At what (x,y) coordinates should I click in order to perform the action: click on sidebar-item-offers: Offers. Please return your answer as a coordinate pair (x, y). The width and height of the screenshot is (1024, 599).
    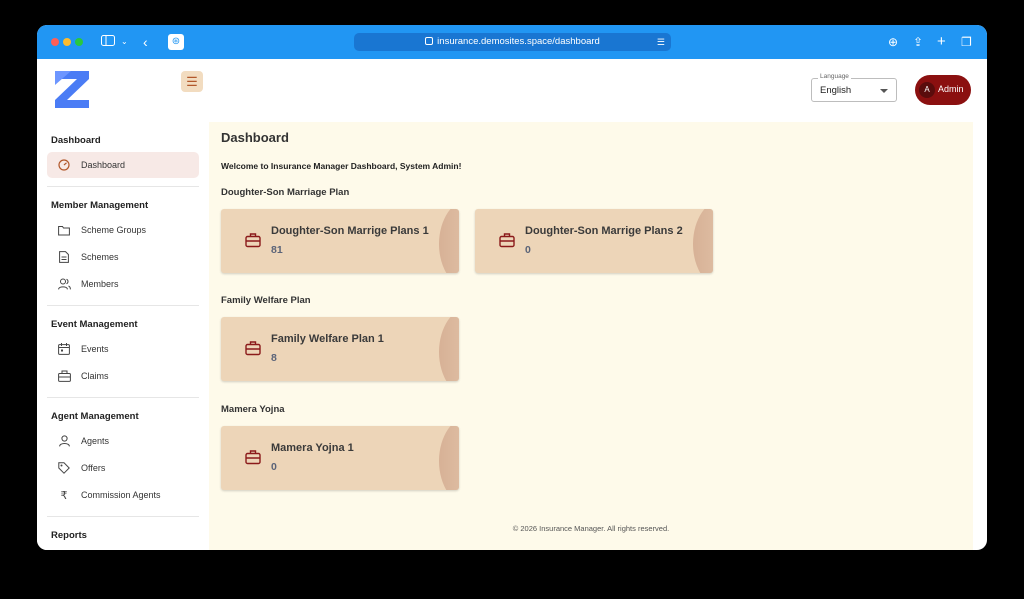
    Looking at the image, I should click on (123, 468).